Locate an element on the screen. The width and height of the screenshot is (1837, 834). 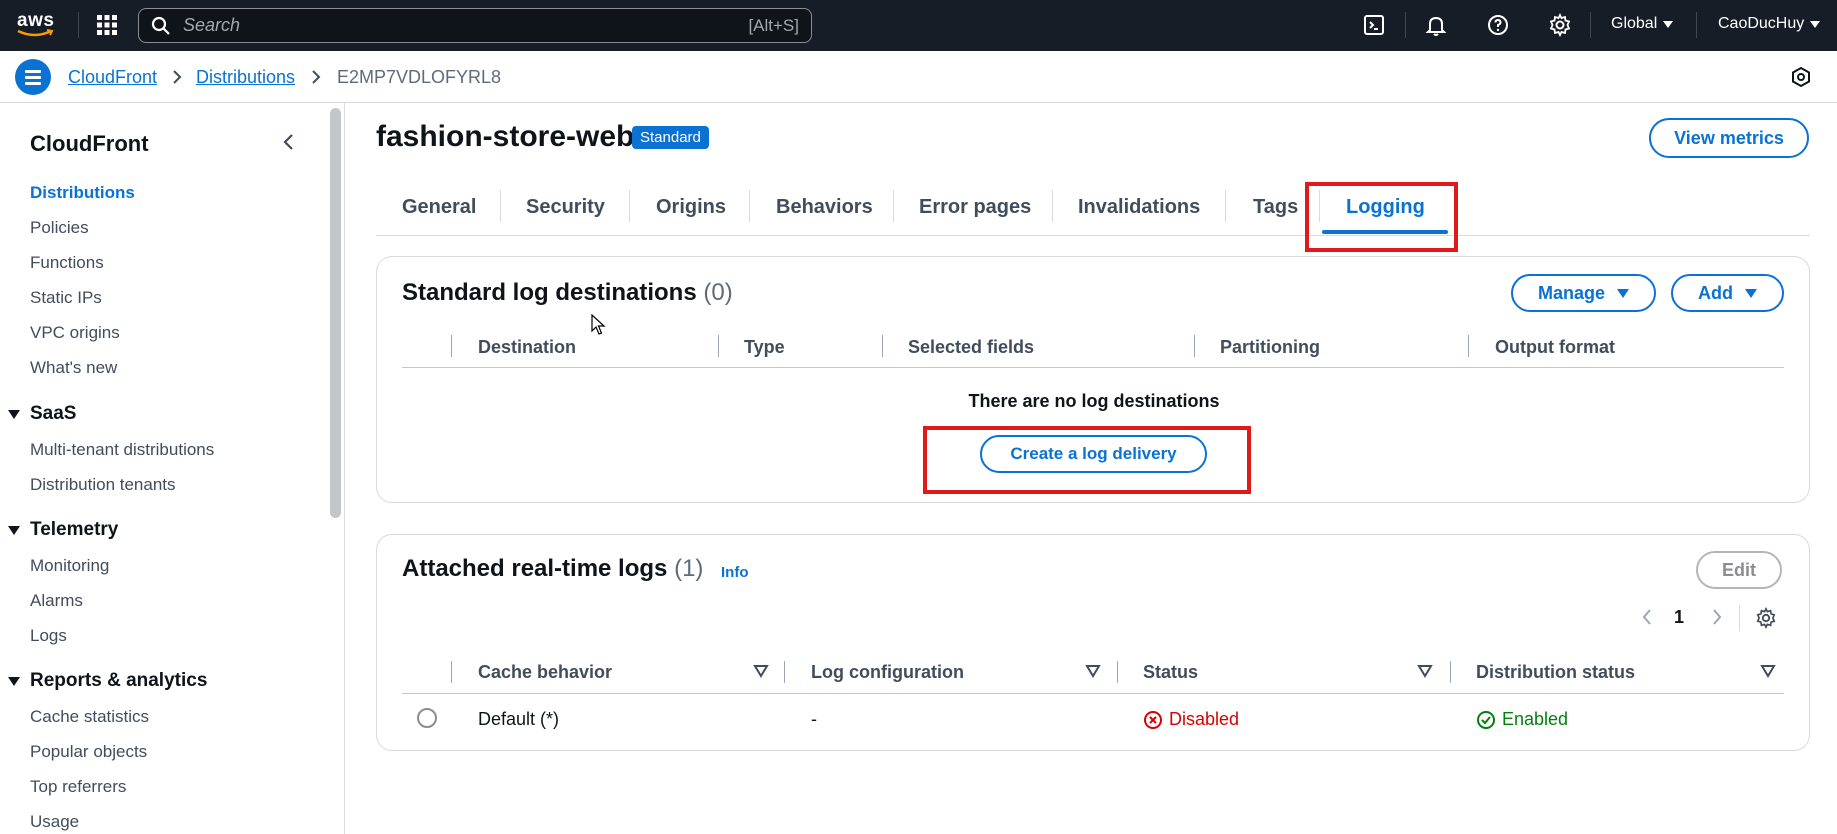
page-number: 1 is located at coordinates (1679, 617).